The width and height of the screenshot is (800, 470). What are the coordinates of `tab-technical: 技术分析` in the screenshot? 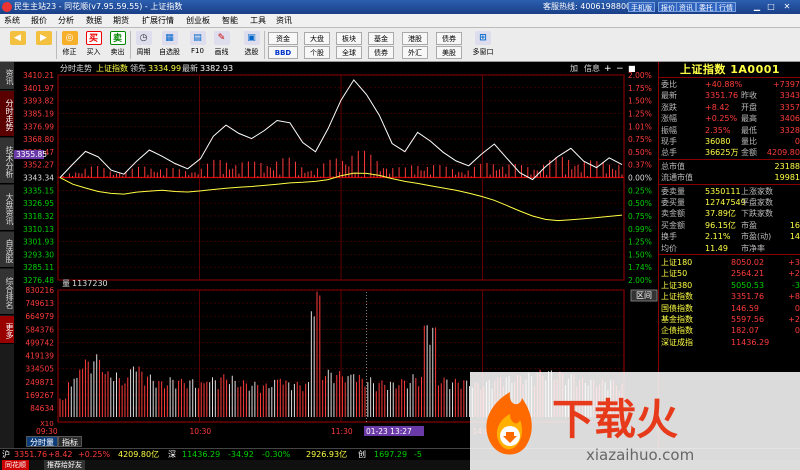 It's located at (7, 161).